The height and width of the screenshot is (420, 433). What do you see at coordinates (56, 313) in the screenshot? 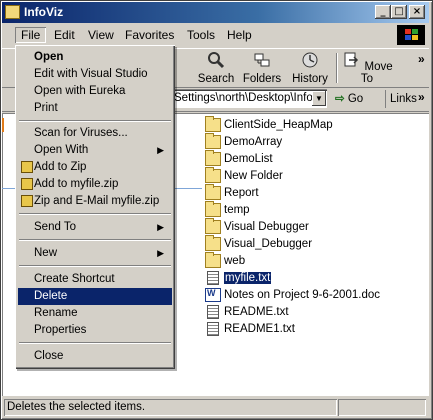
I see `menu-item-label: Rename` at bounding box center [56, 313].